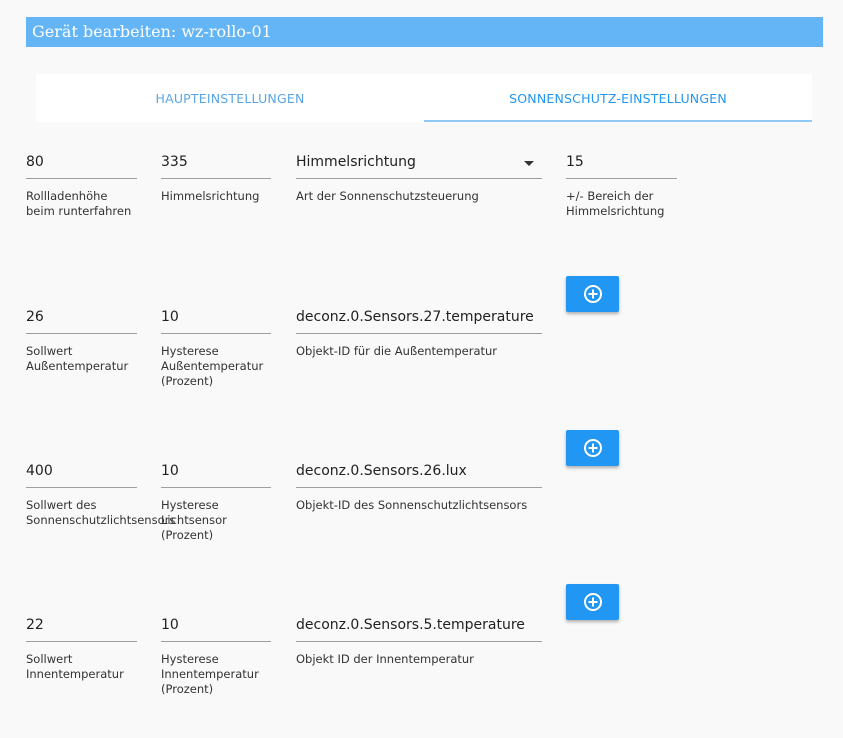 Image resolution: width=843 pixels, height=738 pixels. I want to click on light-hysteresis-field: 10 Hysterese Lichtsensor (Prozent), so click(216, 501).